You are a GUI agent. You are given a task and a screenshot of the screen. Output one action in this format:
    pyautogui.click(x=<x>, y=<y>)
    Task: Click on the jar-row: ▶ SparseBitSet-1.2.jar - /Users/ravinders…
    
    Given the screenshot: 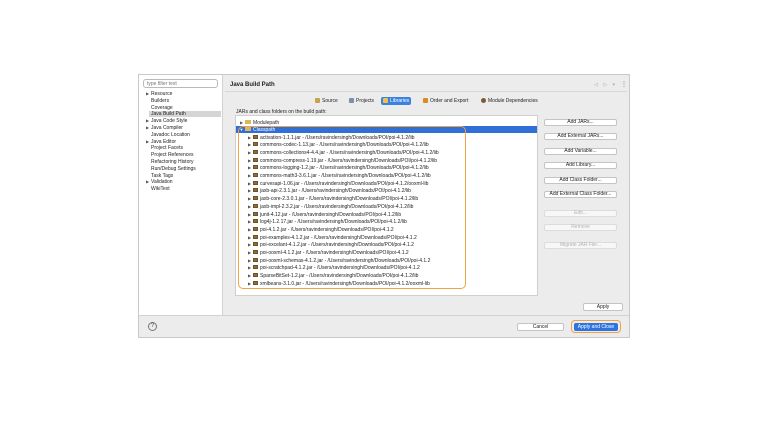 What is the action you would take?
    pyautogui.click(x=332, y=275)
    